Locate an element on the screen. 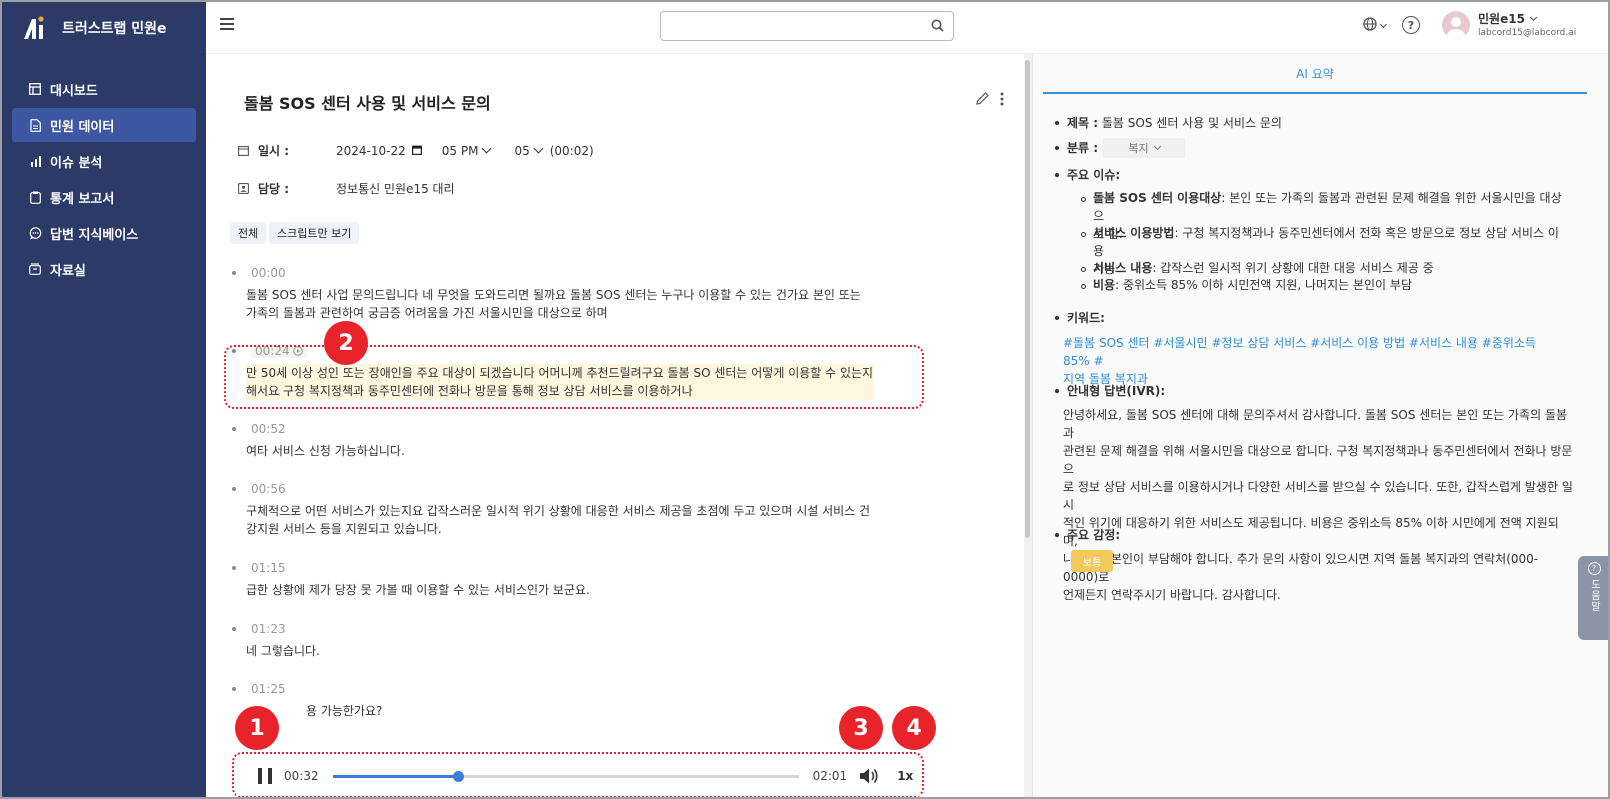 The image size is (1610, 799). owner-row: 담당 : 정보통신 민원e15 대리 is located at coordinates (349, 188).